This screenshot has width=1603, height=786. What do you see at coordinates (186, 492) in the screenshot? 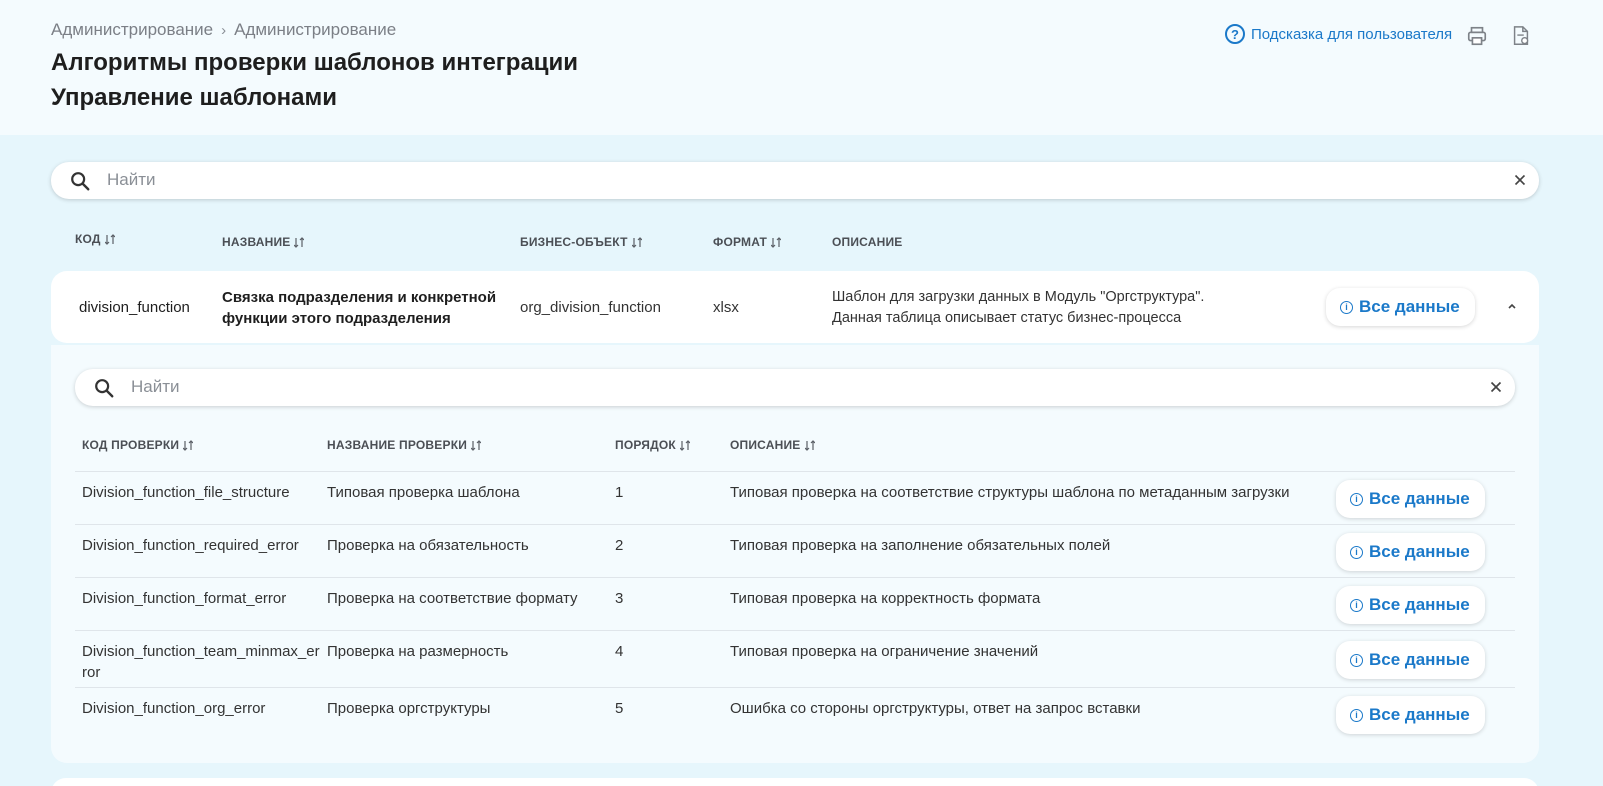
I see `check-code: Division_function_file_structure` at bounding box center [186, 492].